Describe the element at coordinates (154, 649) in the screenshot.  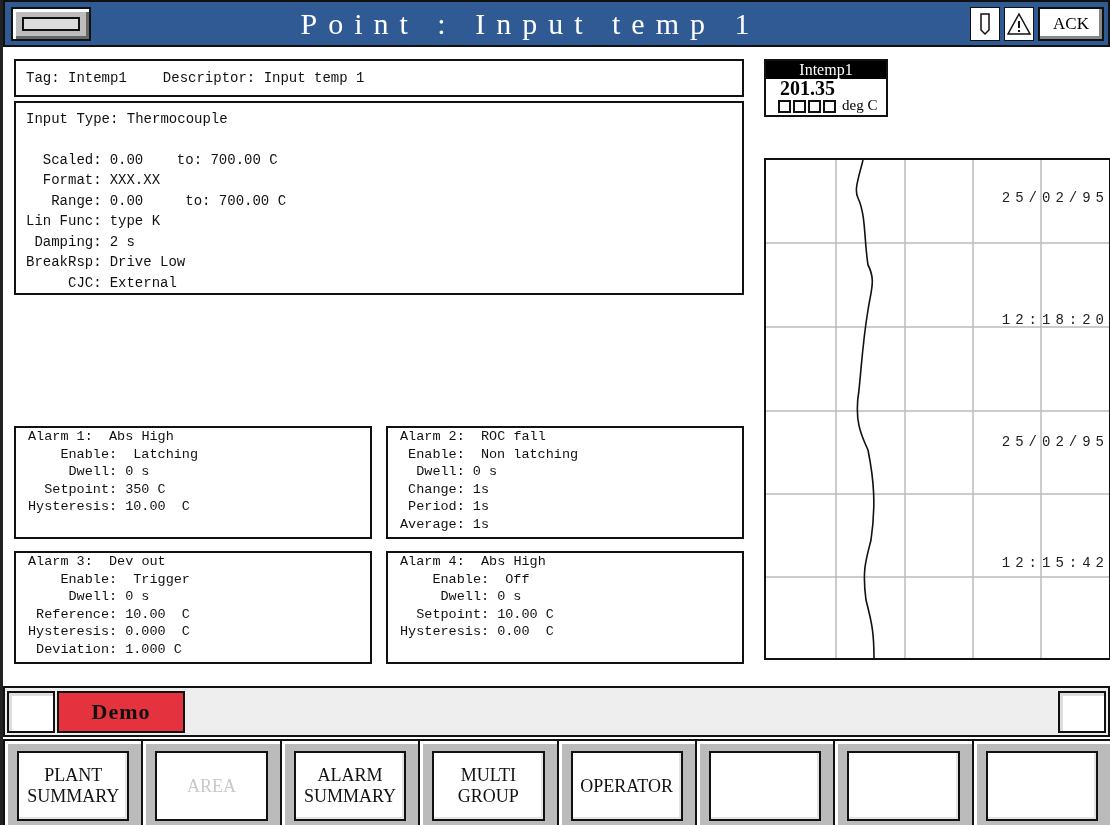
I see `field-value: 1.000 C` at that location.